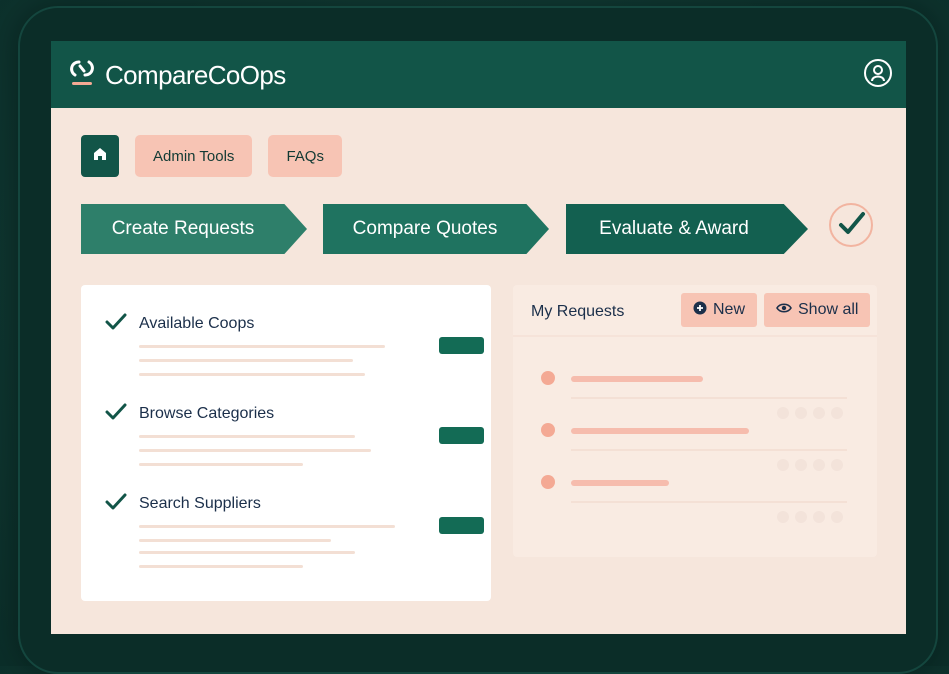 This screenshot has height=674, width=949. Describe the element at coordinates (878, 73) in the screenshot. I see `user-profile-icon` at that location.